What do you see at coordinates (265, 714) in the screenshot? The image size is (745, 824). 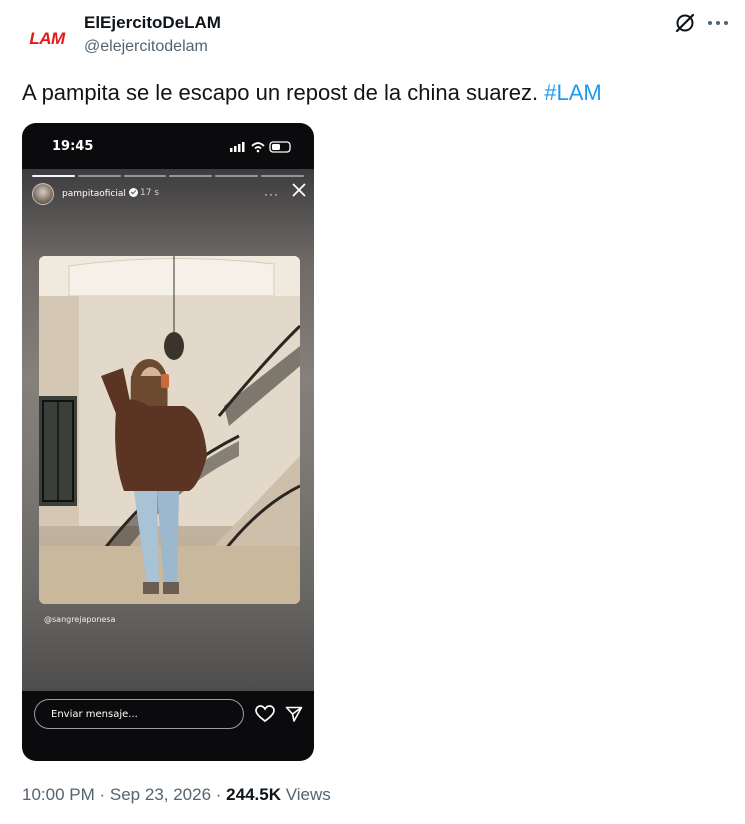 I see `heart-icon` at bounding box center [265, 714].